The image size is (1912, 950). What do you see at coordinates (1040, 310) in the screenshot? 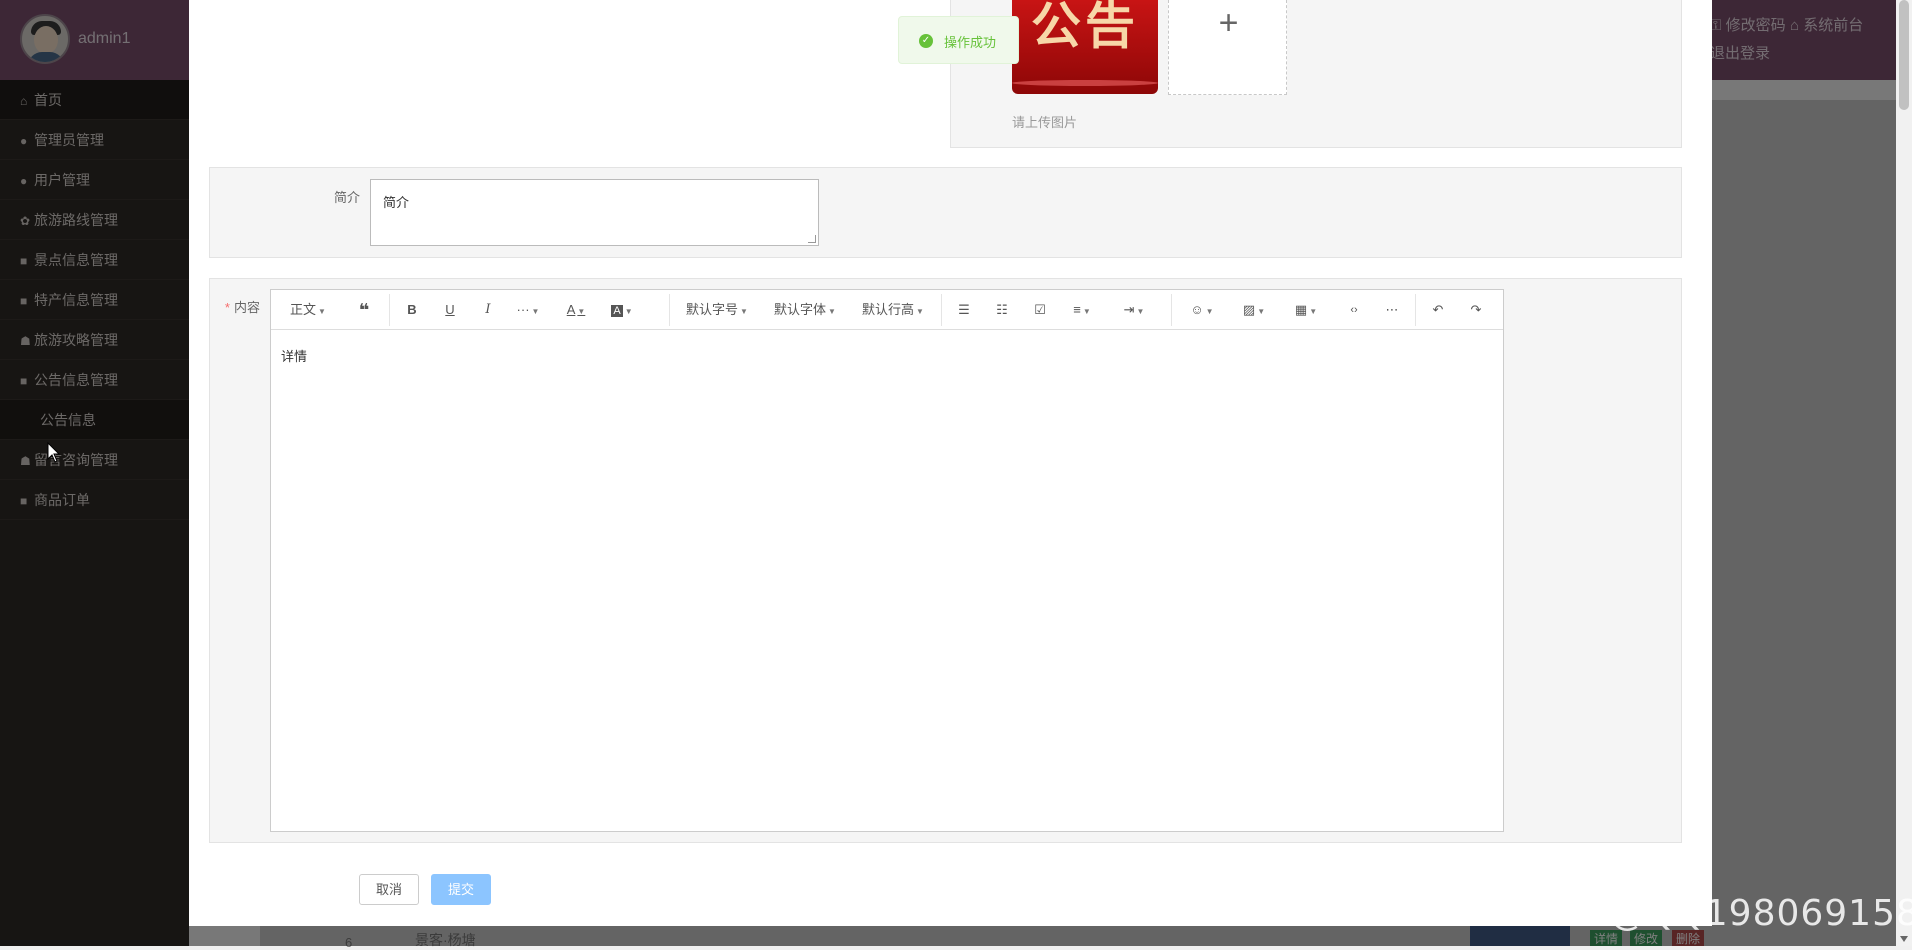
I see `todo-checkbox-icon: ☑` at bounding box center [1040, 310].